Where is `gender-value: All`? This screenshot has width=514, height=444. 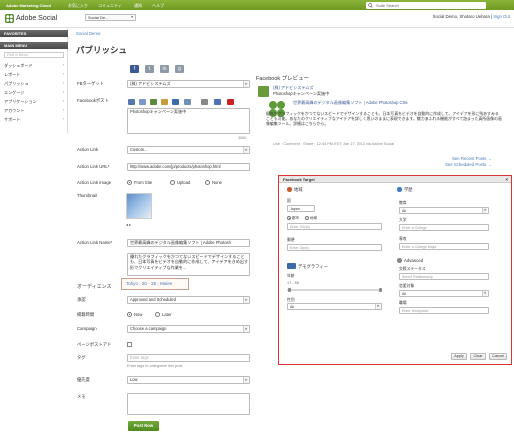
gender-value: All is located at coordinates (292, 307).